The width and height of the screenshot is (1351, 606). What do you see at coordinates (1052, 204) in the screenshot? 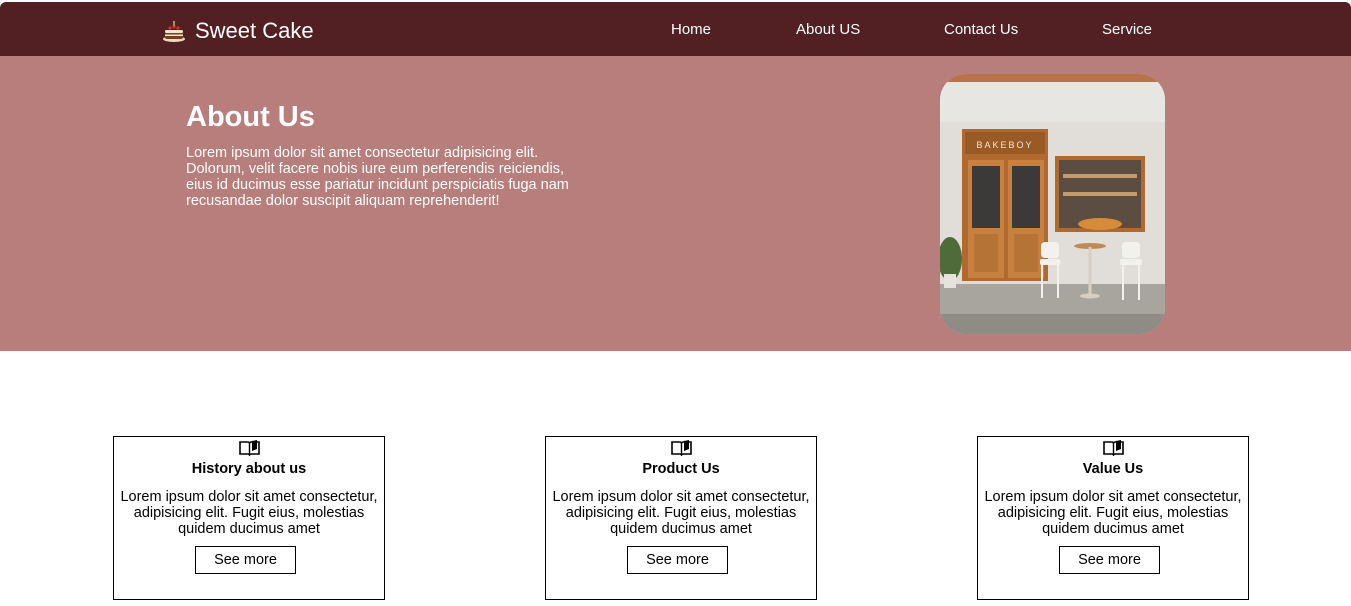
I see `bakery-storefront-image: BAKEBOY` at bounding box center [1052, 204].